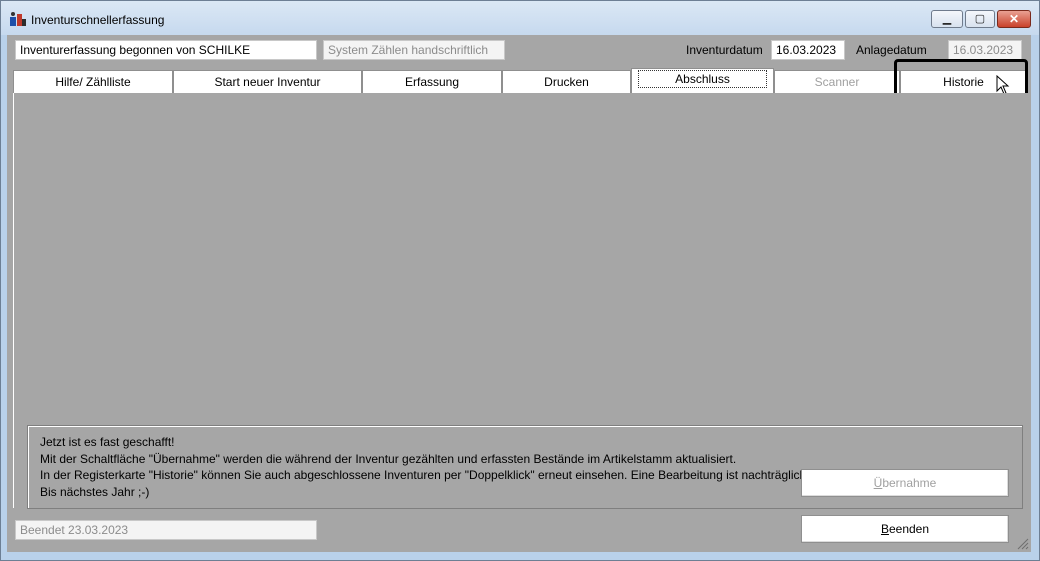 This screenshot has width=1040, height=561. I want to click on maximize-button: ▢, so click(980, 19).